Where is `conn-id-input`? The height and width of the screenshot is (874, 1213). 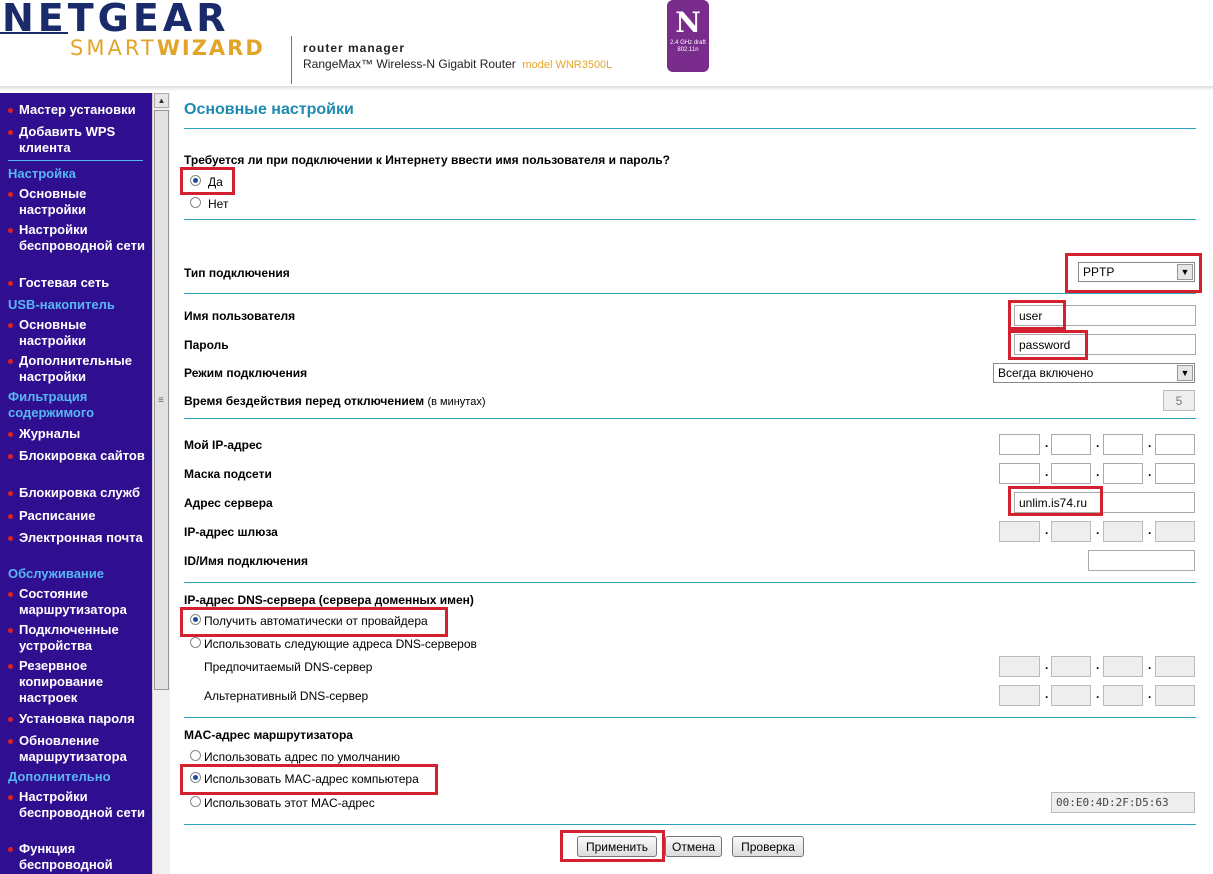
conn-id-input is located at coordinates (1141, 560).